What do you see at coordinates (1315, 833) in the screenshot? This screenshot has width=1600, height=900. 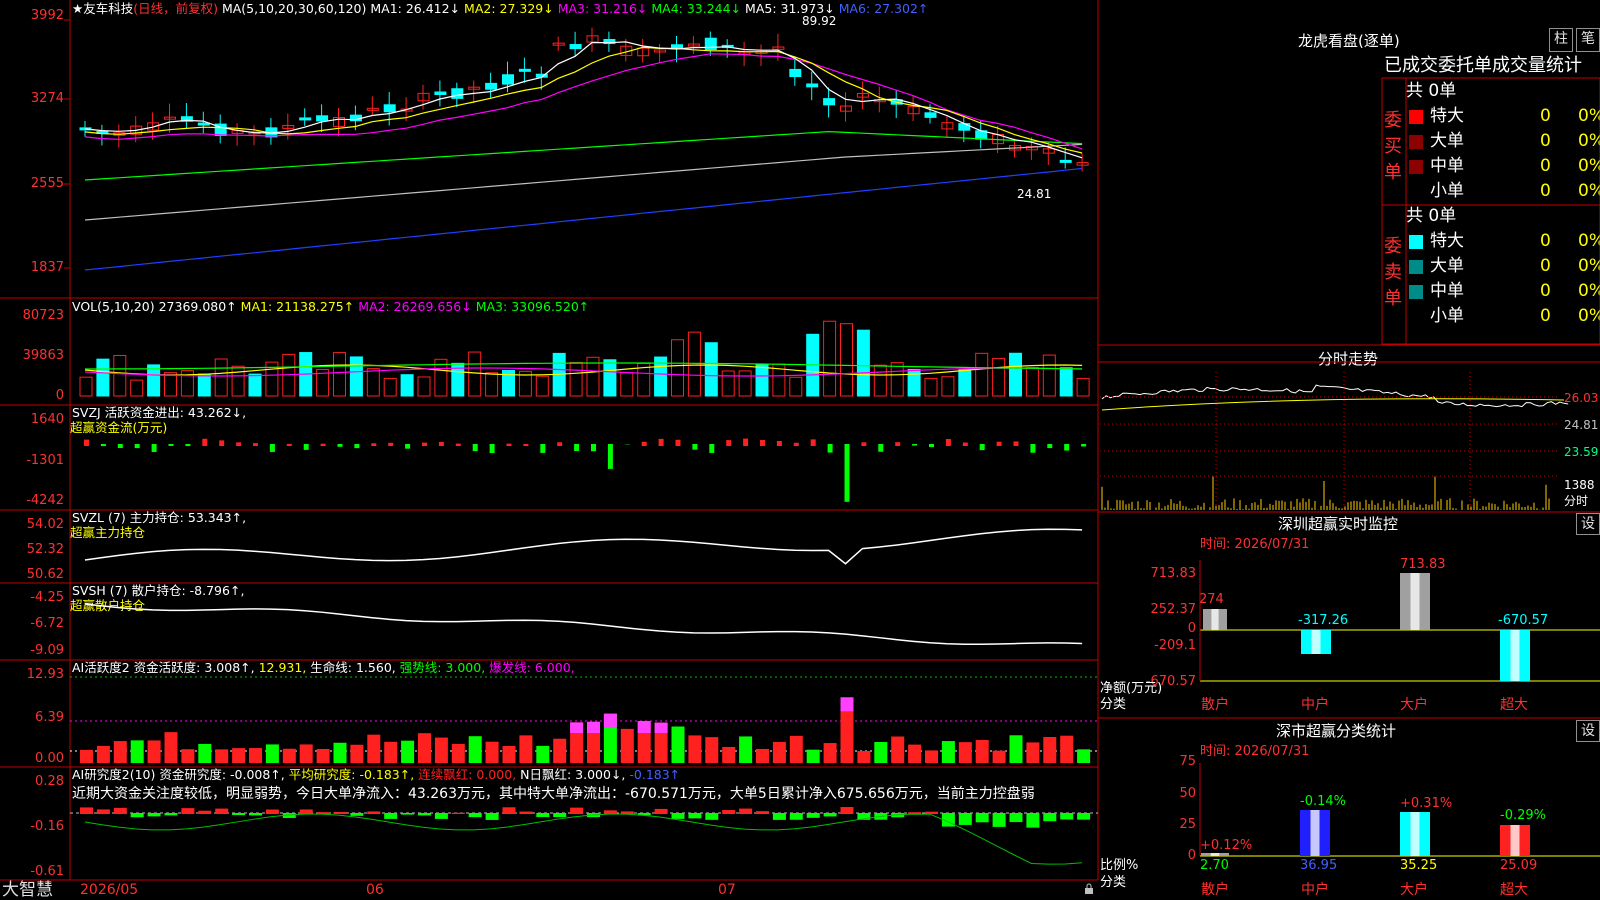 I see `classify-bar-mid-shine` at bounding box center [1315, 833].